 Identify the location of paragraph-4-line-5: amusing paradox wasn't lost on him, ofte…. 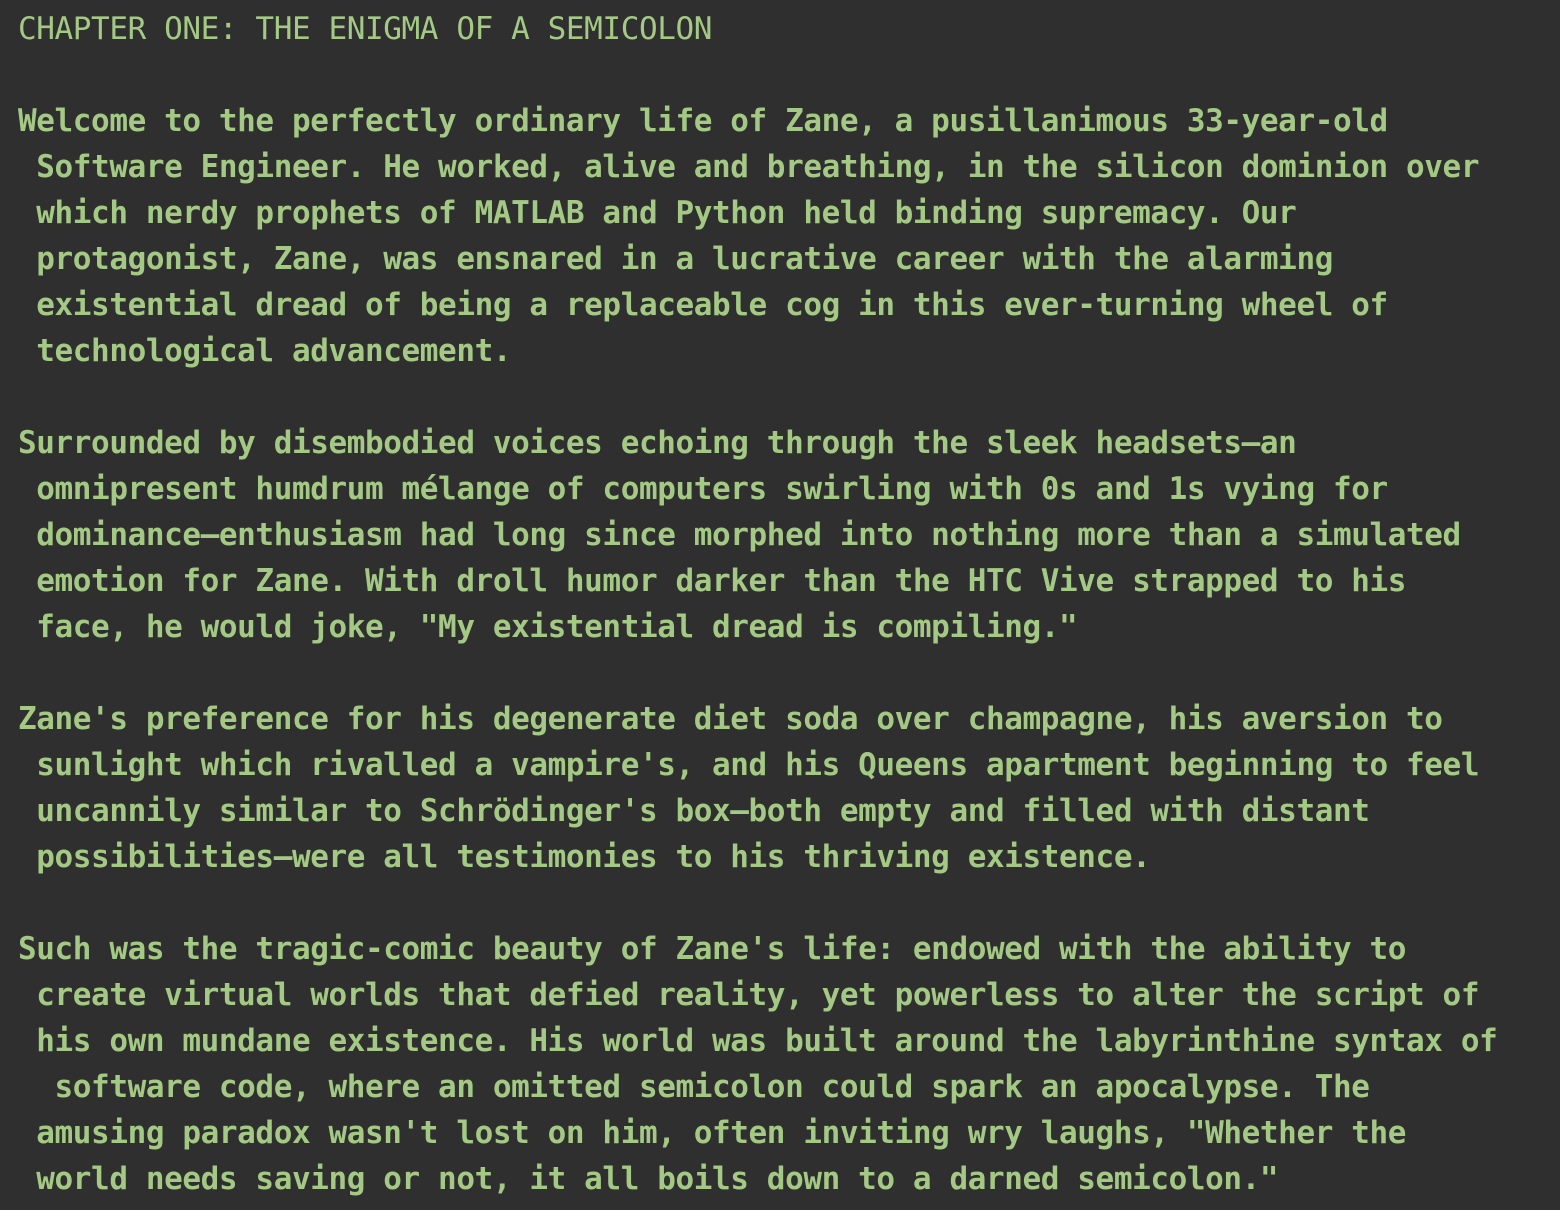
(712, 1133).